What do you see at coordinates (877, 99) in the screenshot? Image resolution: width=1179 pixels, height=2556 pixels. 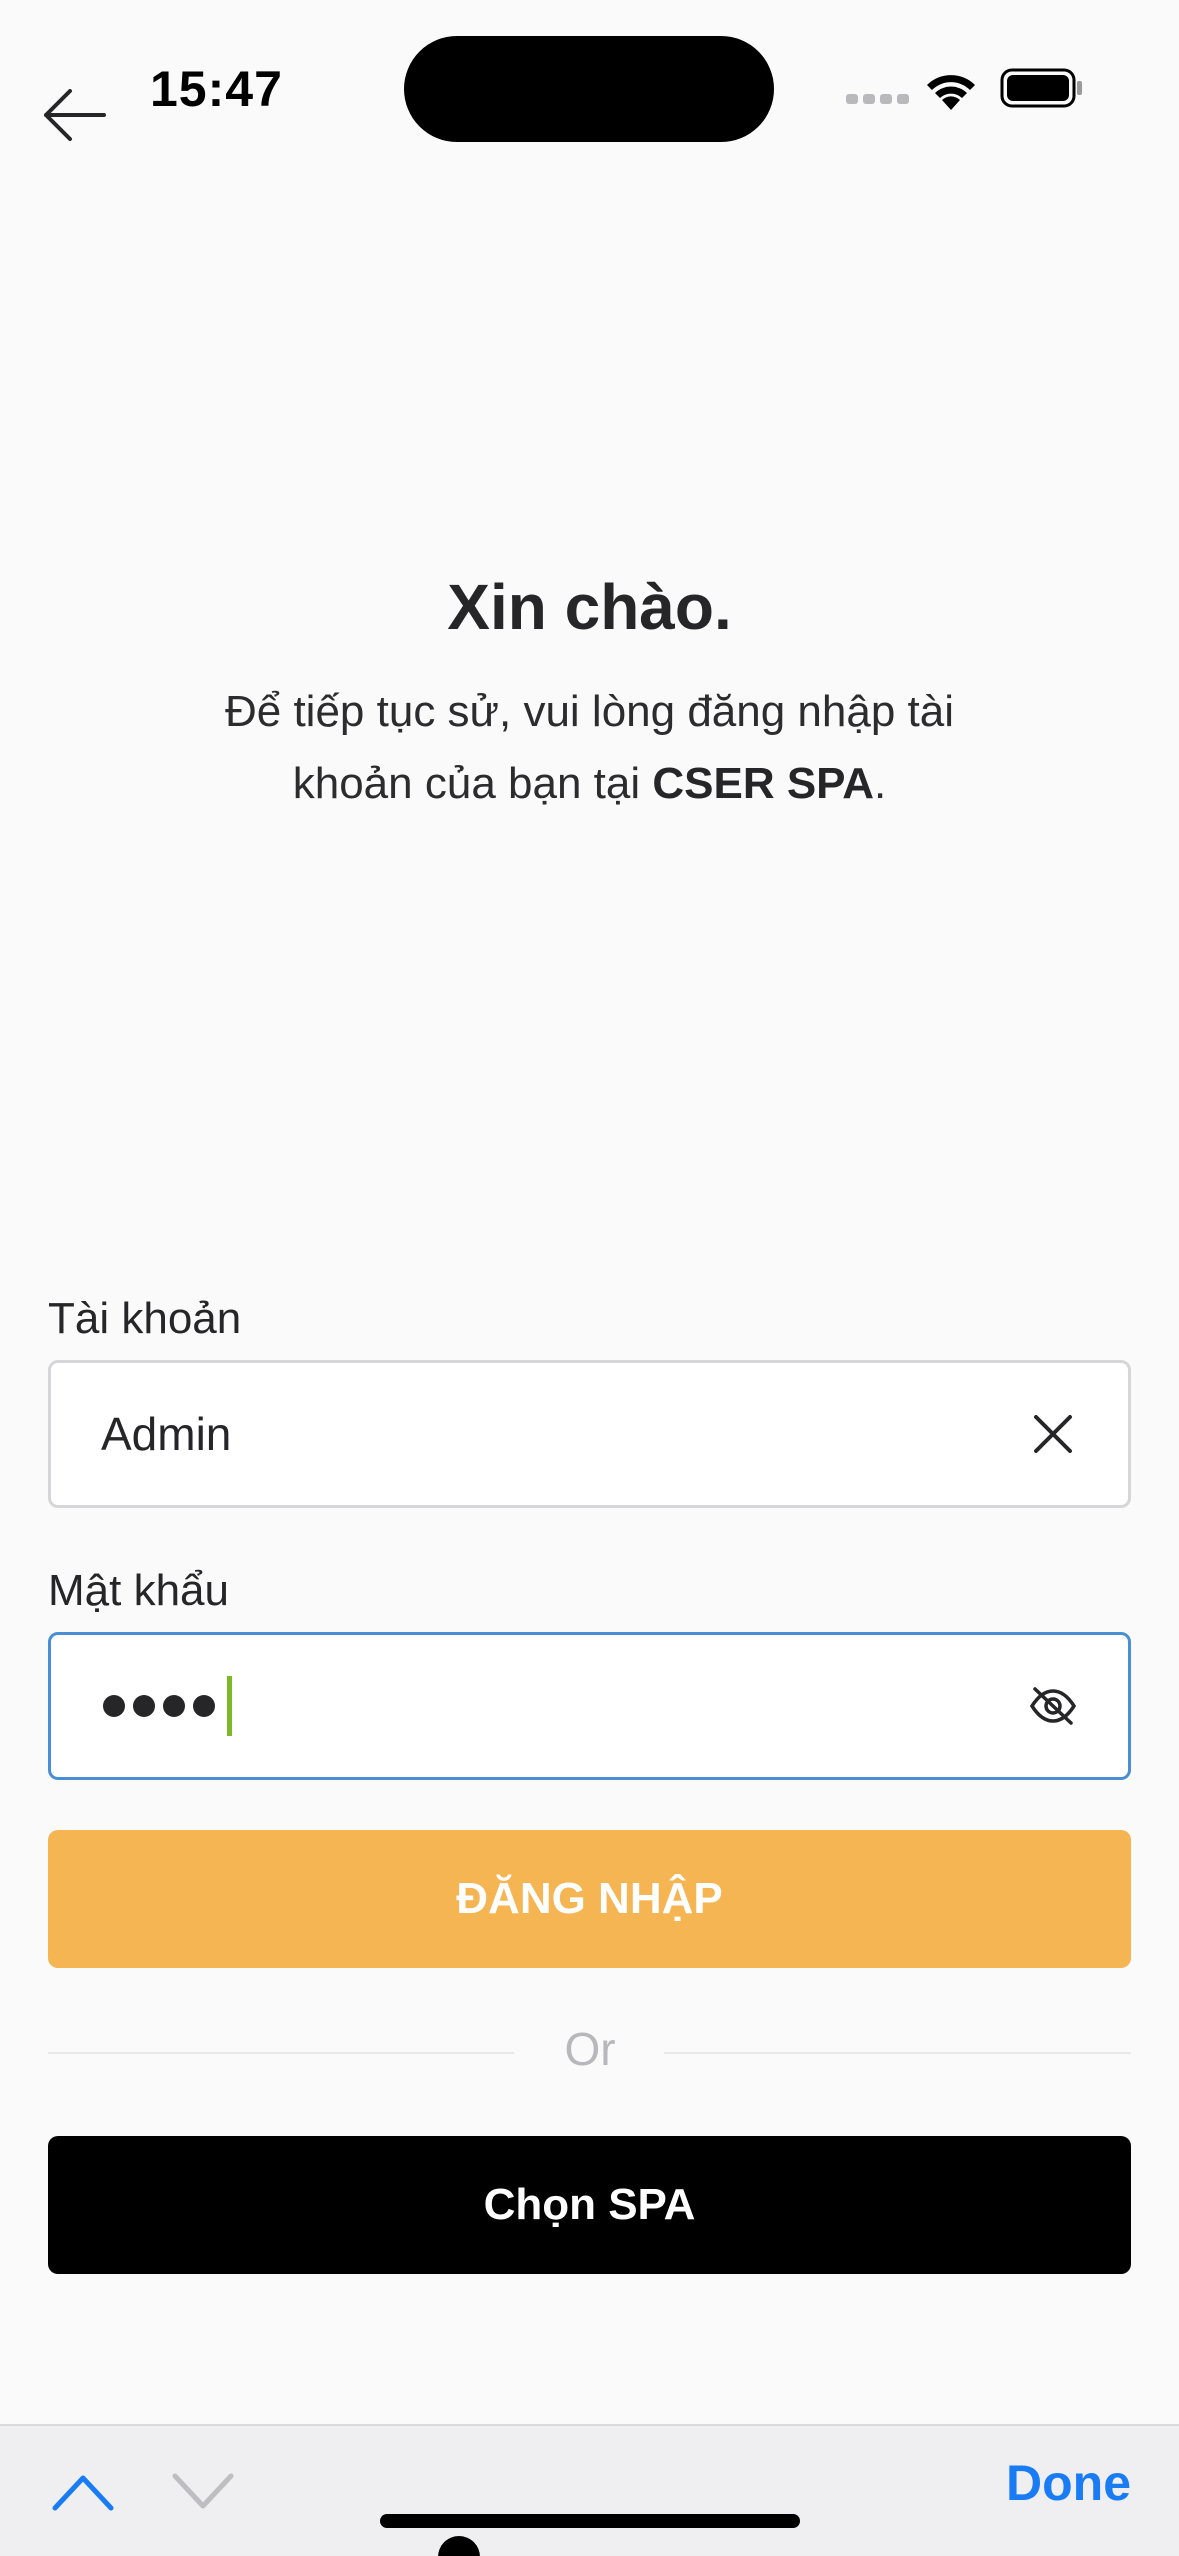 I see `cellular-signal-icon` at bounding box center [877, 99].